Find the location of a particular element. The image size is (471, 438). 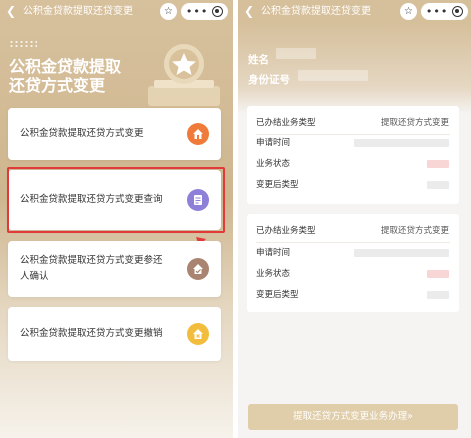

card-label-line2: 人确认 is located at coordinates (34, 276).